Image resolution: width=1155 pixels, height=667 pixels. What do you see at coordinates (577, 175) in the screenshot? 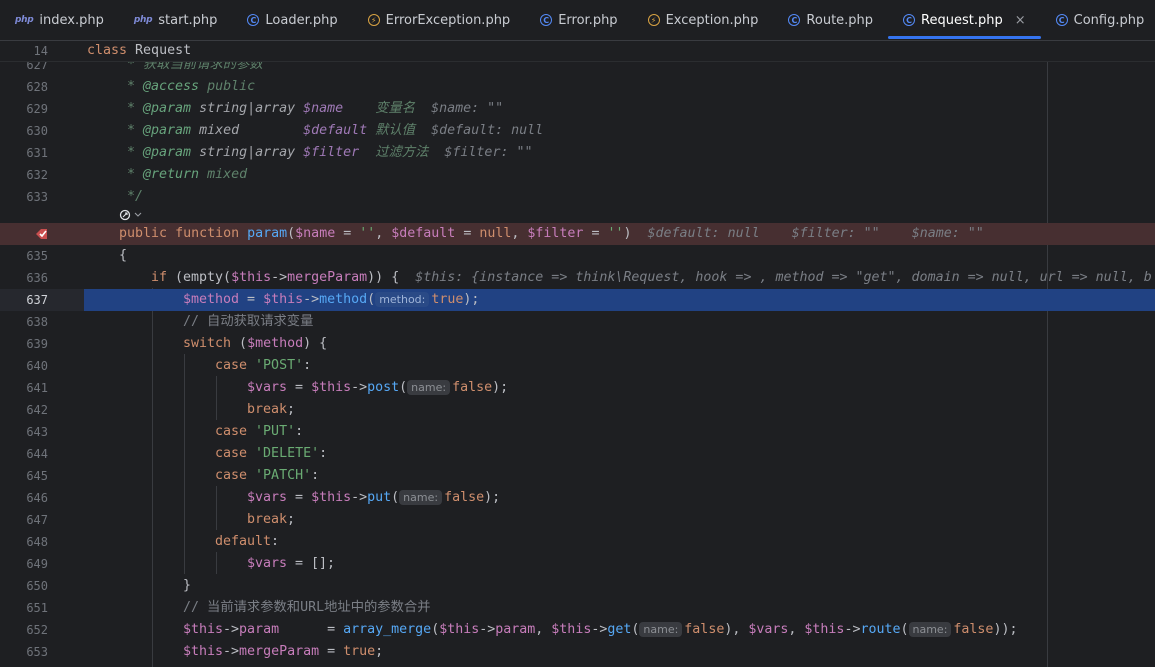
I see `code-line: 632 * @return mixed` at bounding box center [577, 175].